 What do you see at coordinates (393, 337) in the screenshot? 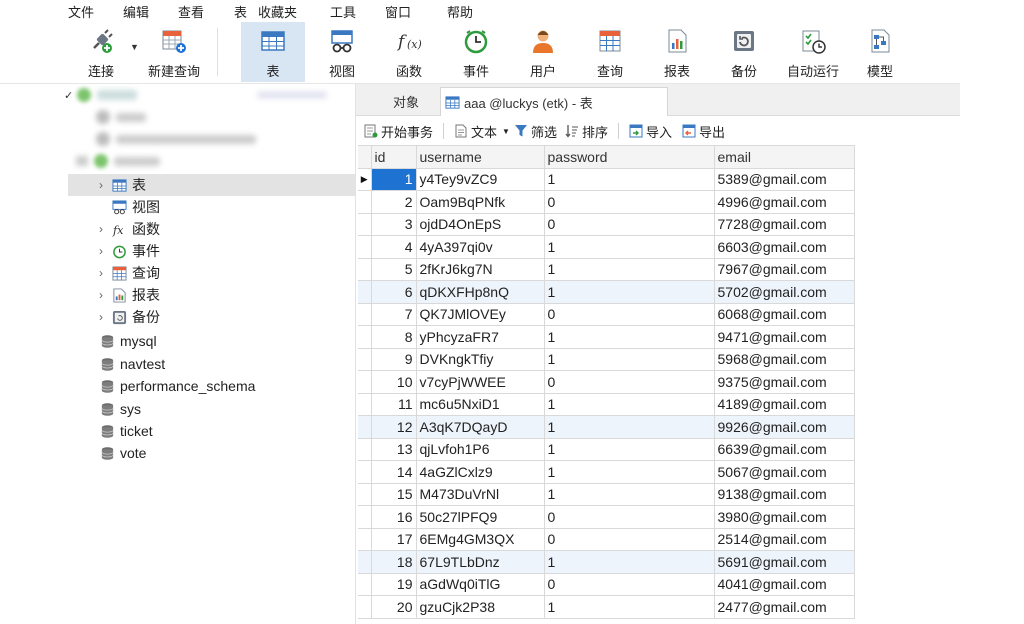
I see `cell-id: 8` at bounding box center [393, 337].